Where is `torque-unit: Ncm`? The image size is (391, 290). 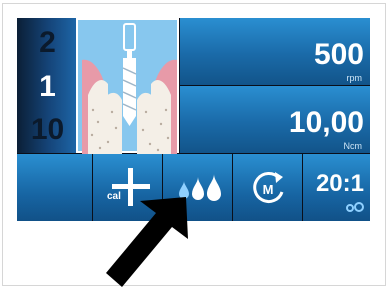
torque-unit: Ncm is located at coordinates (353, 146).